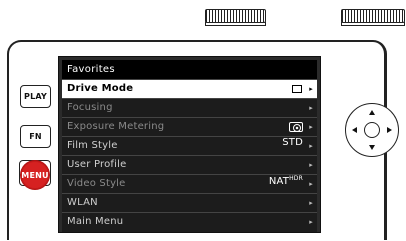 This screenshot has width=406, height=241. What do you see at coordinates (35, 175) in the screenshot?
I see `menu-button: MENU` at bounding box center [35, 175].